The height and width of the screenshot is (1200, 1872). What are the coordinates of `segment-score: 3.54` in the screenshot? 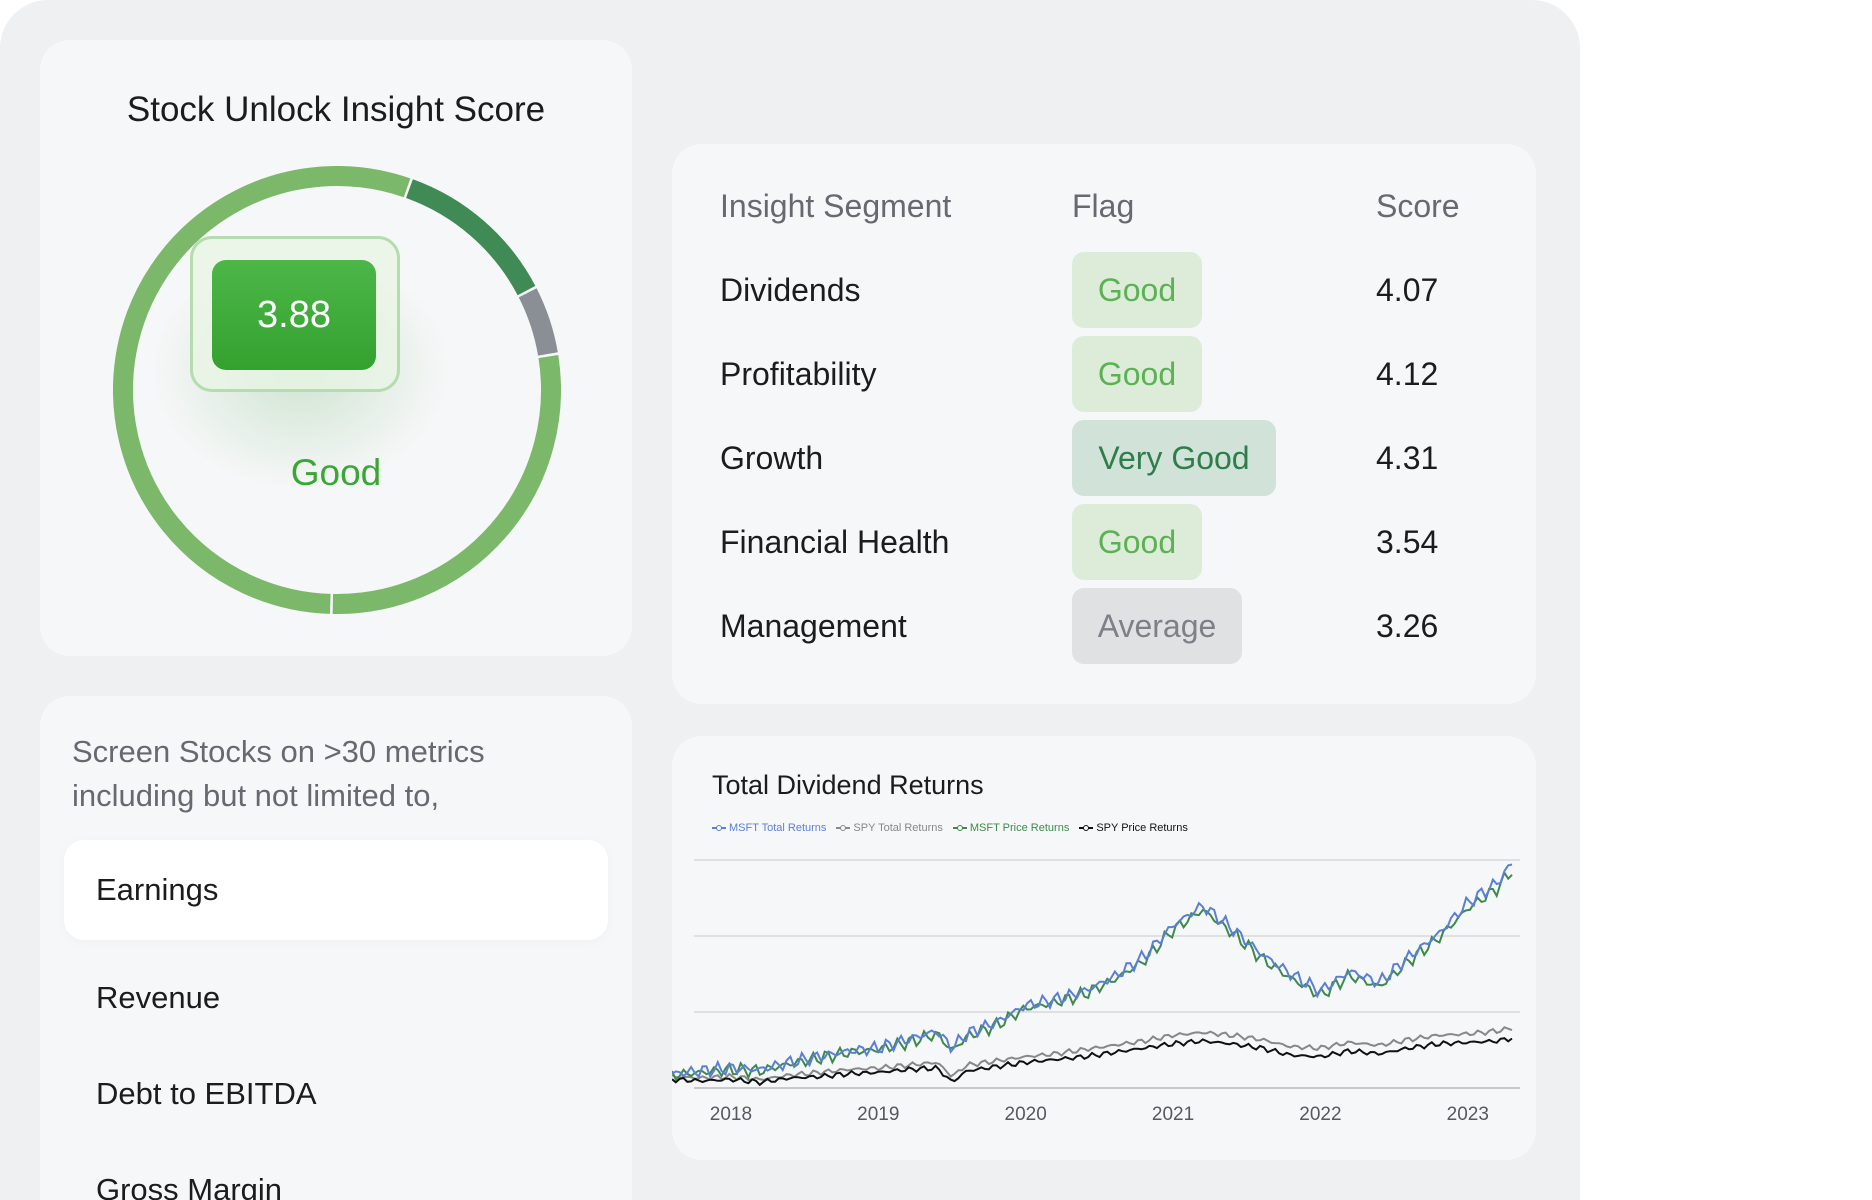 It's located at (1407, 542).